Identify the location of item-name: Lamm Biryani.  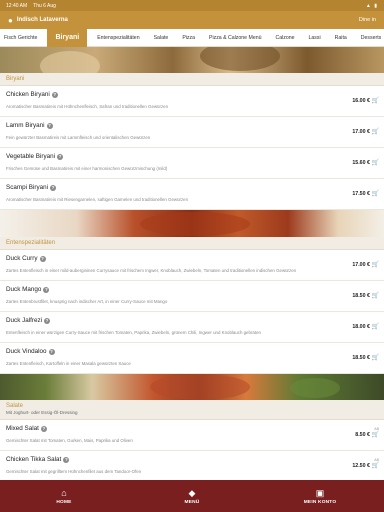
(25, 125).